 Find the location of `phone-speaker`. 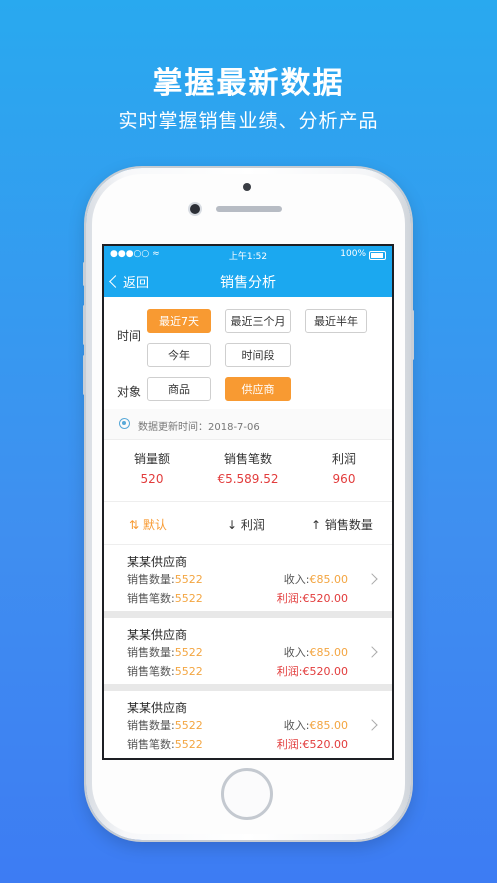

phone-speaker is located at coordinates (249, 209).